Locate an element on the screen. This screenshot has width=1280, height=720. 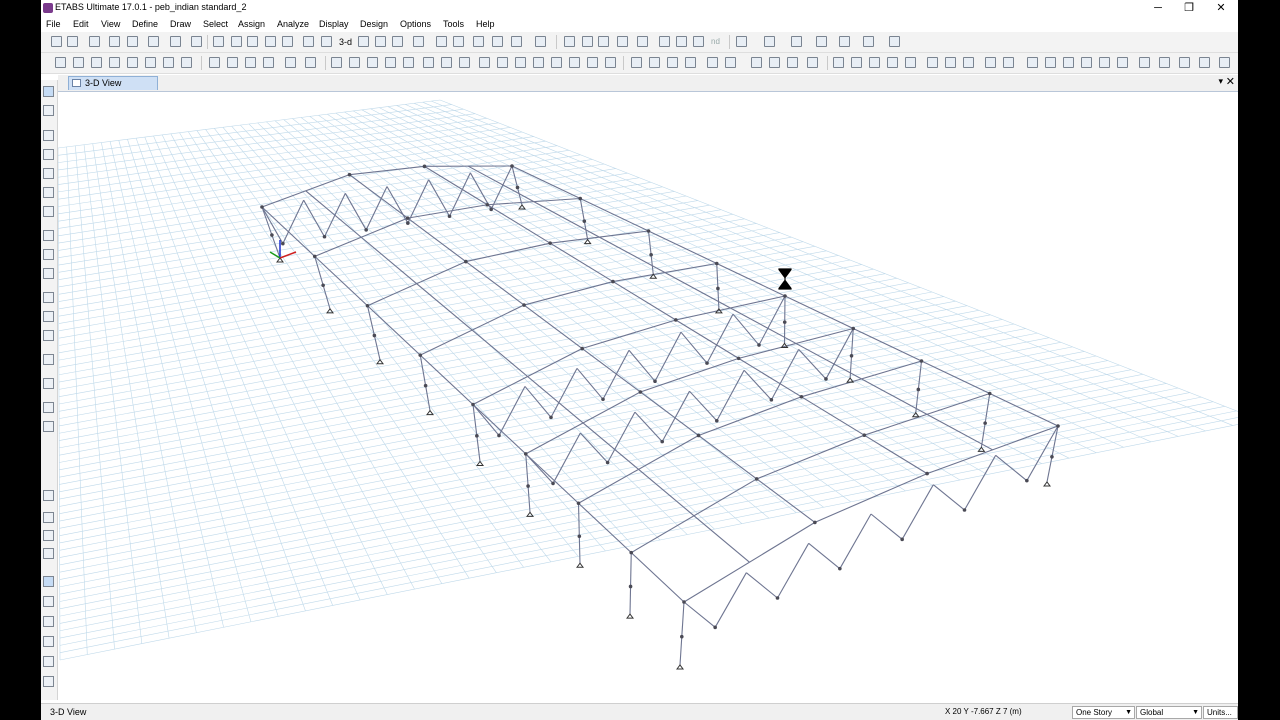
wall-stack-icon is located at coordinates (838, 62).